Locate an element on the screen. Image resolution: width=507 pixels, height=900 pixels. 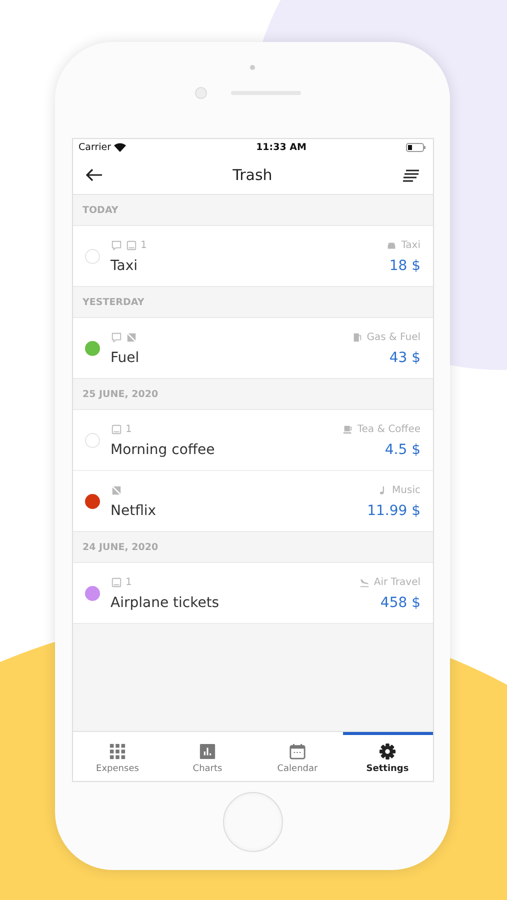
sensor-dot is located at coordinates (252, 67).